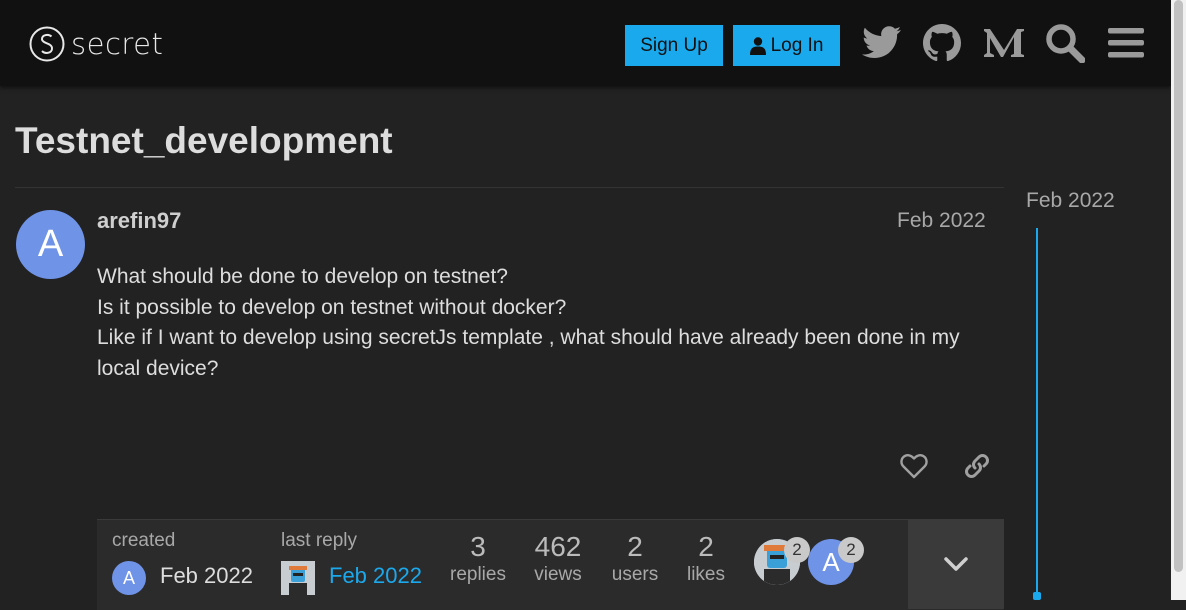 The image size is (1186, 610). I want to click on share-link-button, so click(977, 466).